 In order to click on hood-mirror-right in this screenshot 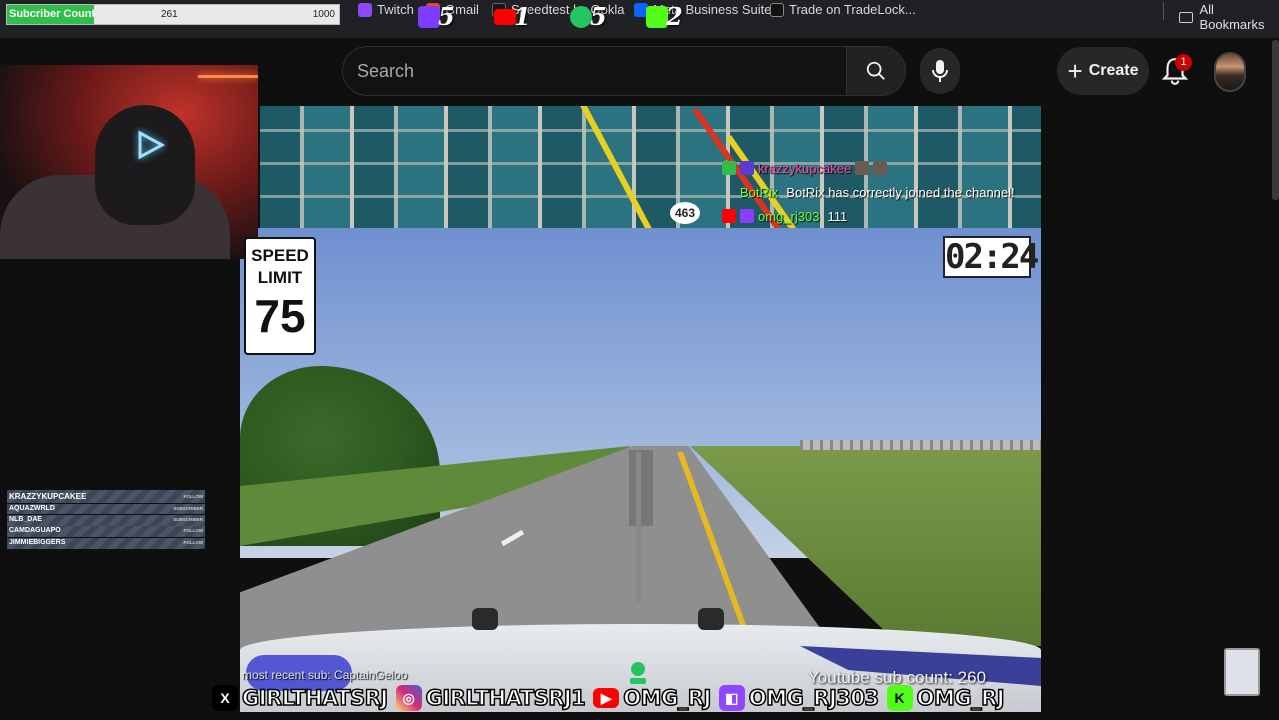, I will do `click(711, 619)`.